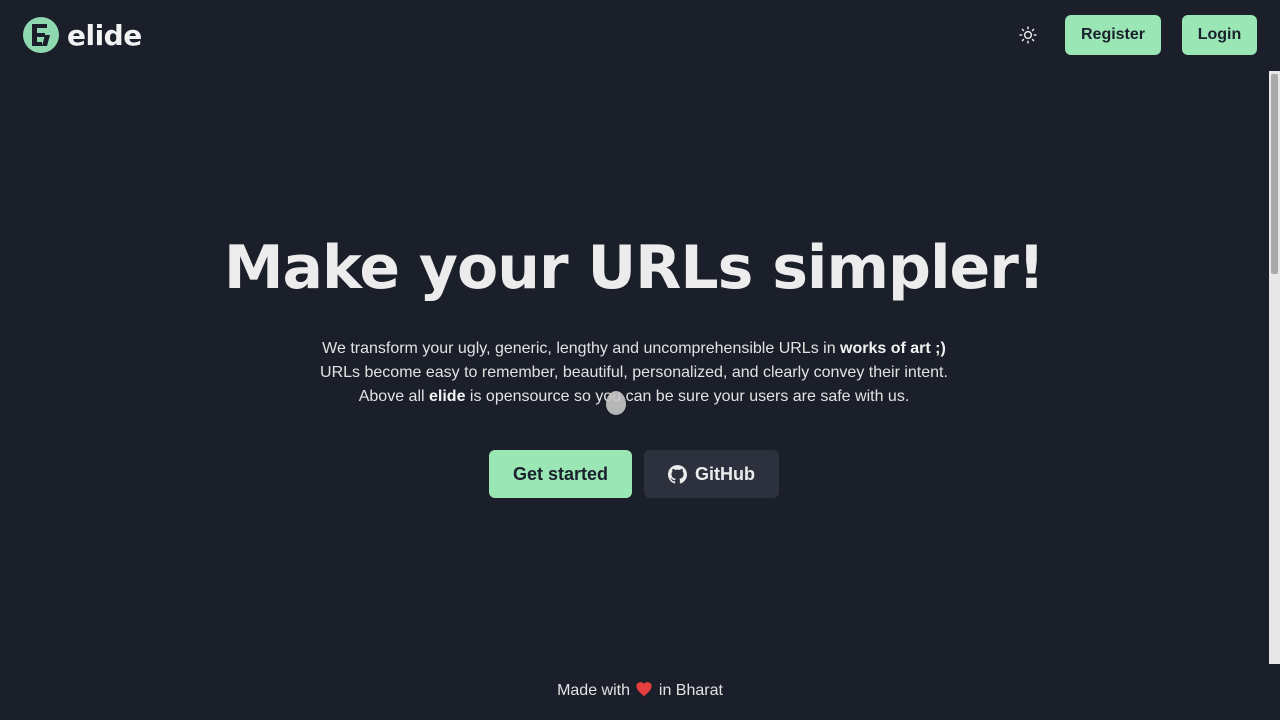 Image resolution: width=1280 pixels, height=720 pixels. What do you see at coordinates (690, 690) in the screenshot?
I see `footer-suffix: in Bharat` at bounding box center [690, 690].